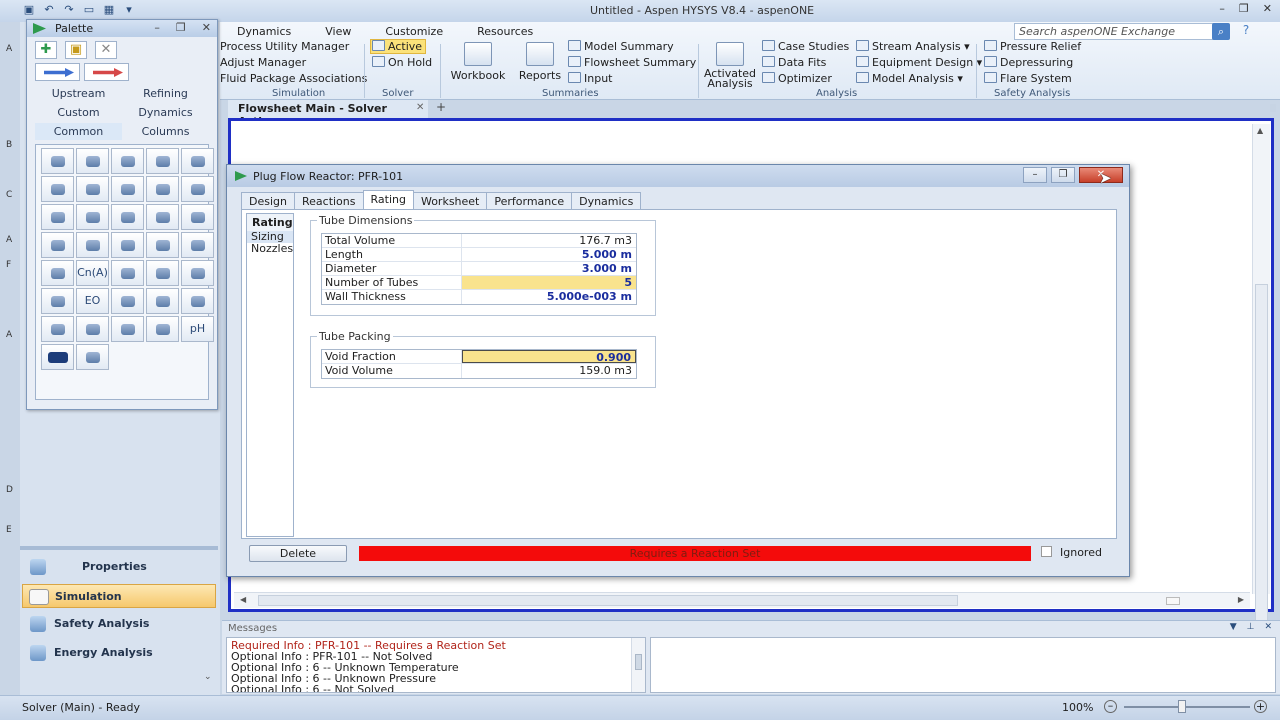  I want to click on plug-flow-reactor-icon, so click(197, 245).